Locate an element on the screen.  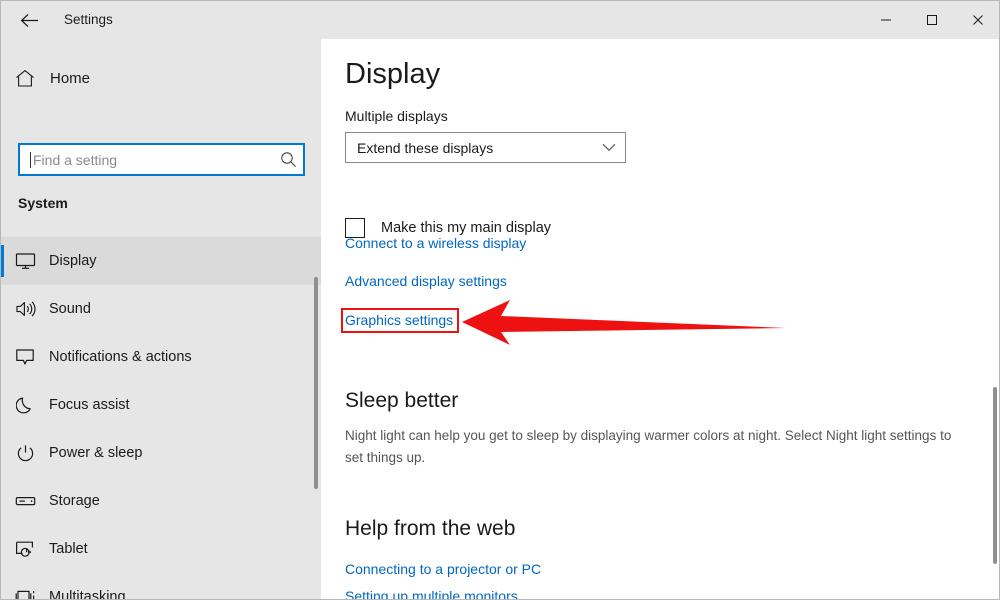
sidebar-item-label: Power & sleep is located at coordinates (96, 453).